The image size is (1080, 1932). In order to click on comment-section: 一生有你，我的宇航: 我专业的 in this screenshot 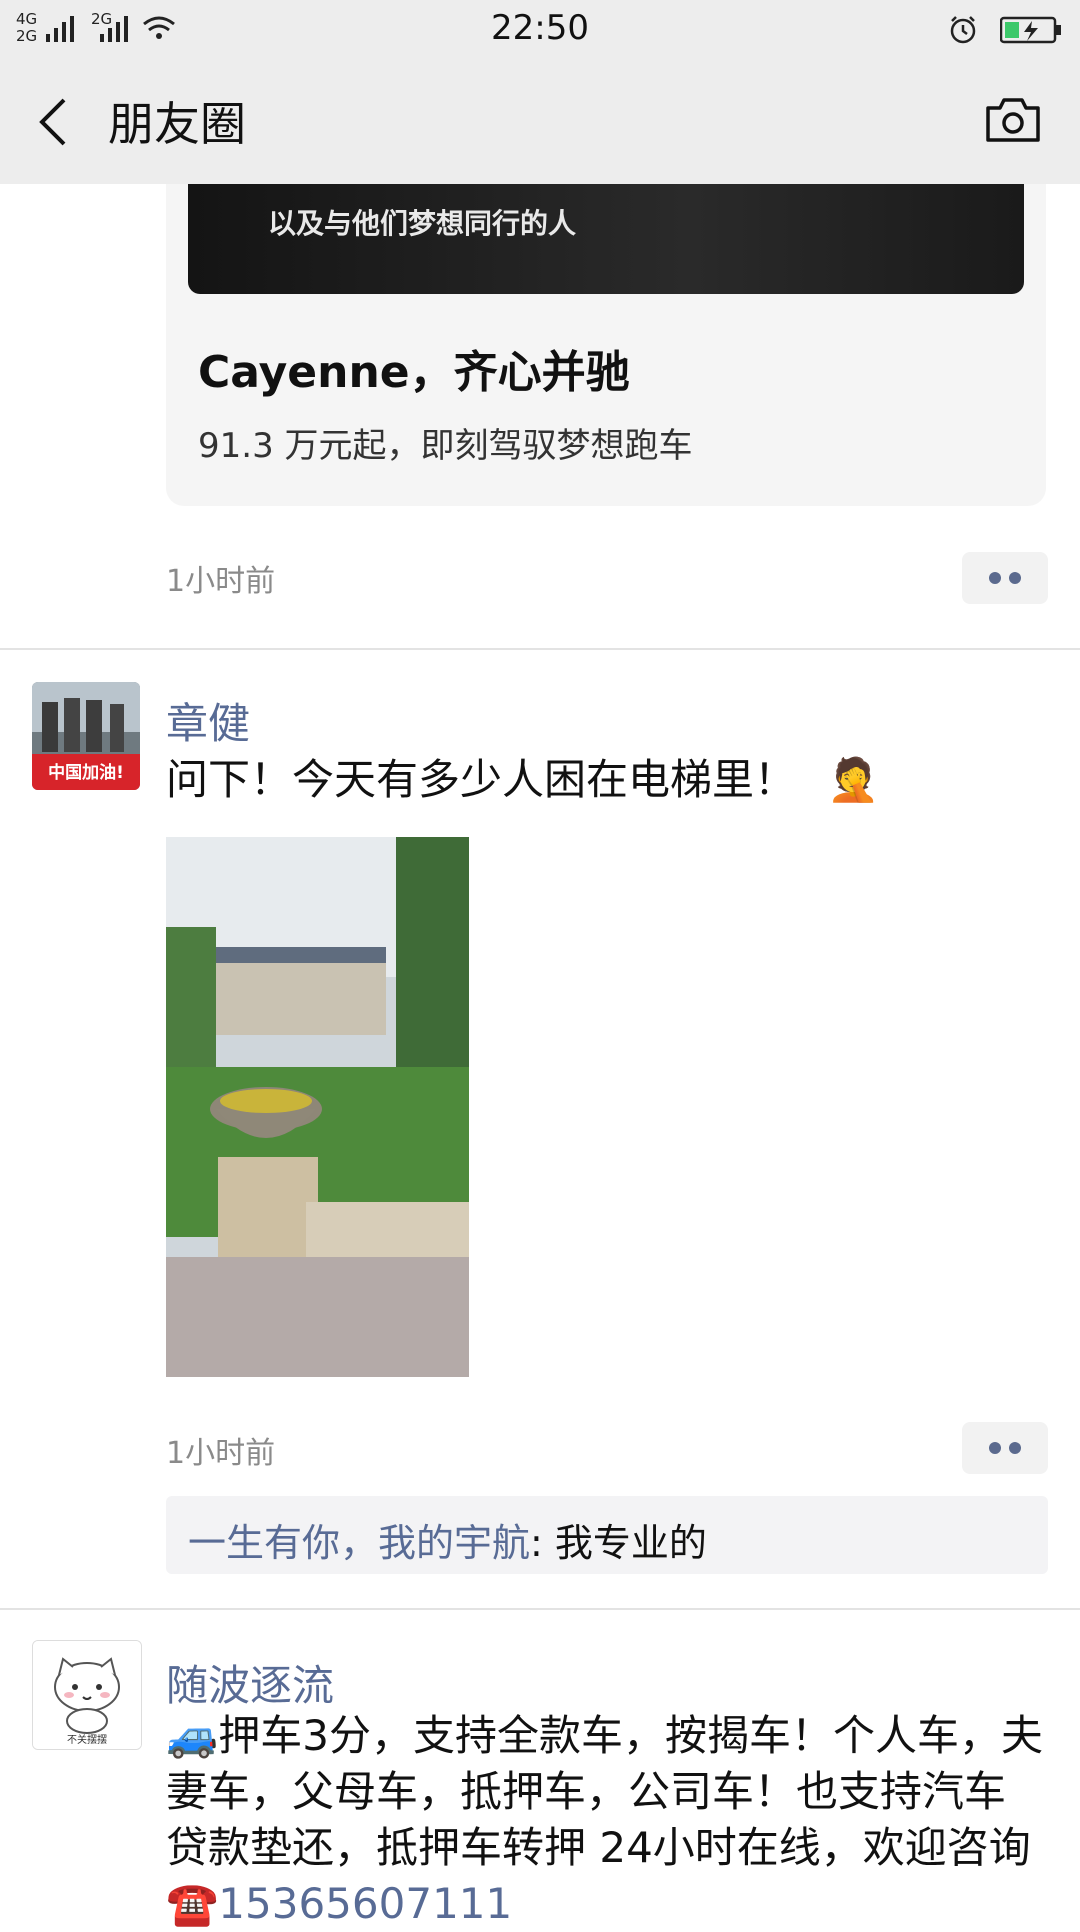, I will do `click(607, 1535)`.